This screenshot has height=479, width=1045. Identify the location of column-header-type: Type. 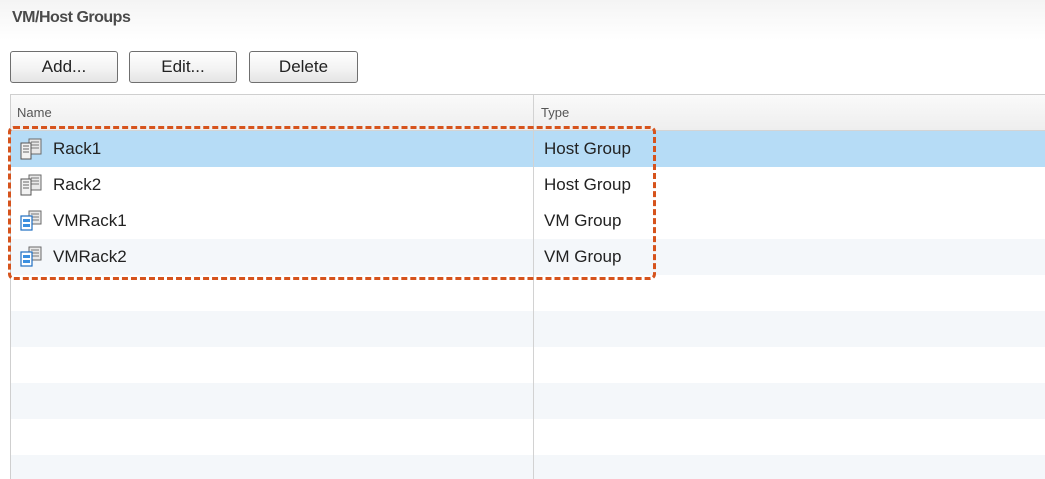
(555, 112).